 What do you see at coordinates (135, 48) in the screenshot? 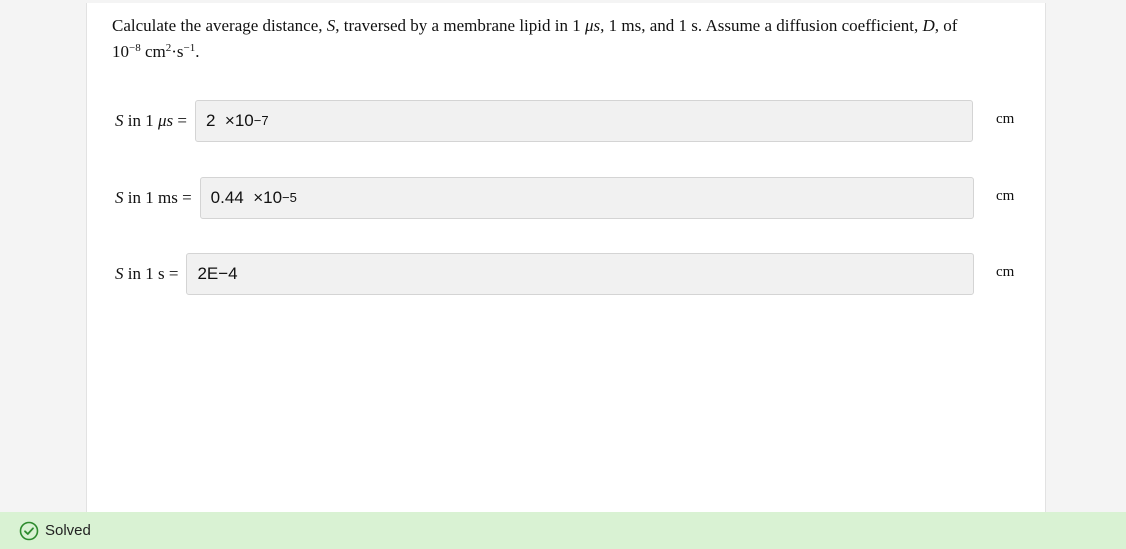
I see `coefficient-exponent: −8` at bounding box center [135, 48].